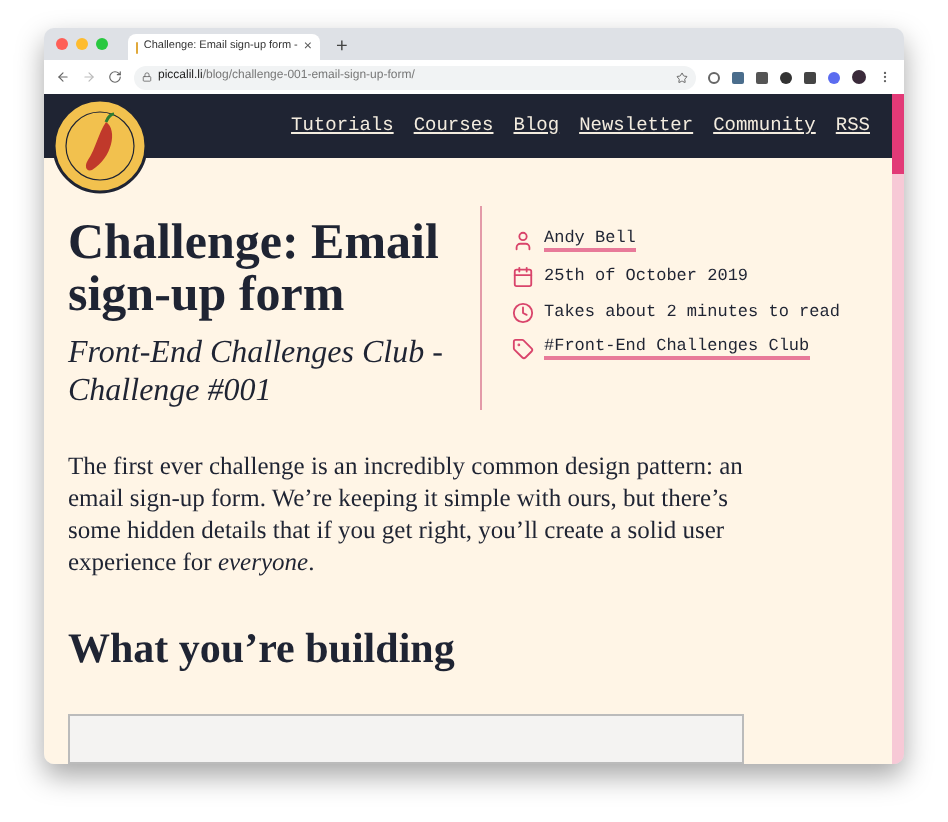 The width and height of the screenshot is (948, 822). I want to click on nav-link: Community, so click(764, 126).